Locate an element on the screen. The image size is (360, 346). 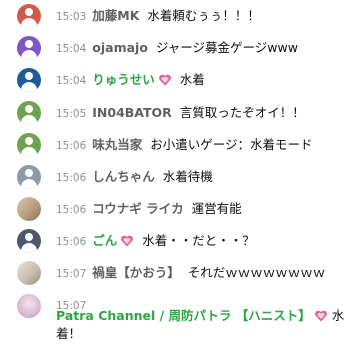
chat-message: 15:03 加藤MK 水着頼むぅぅ！！！ is located at coordinates (180, 16).